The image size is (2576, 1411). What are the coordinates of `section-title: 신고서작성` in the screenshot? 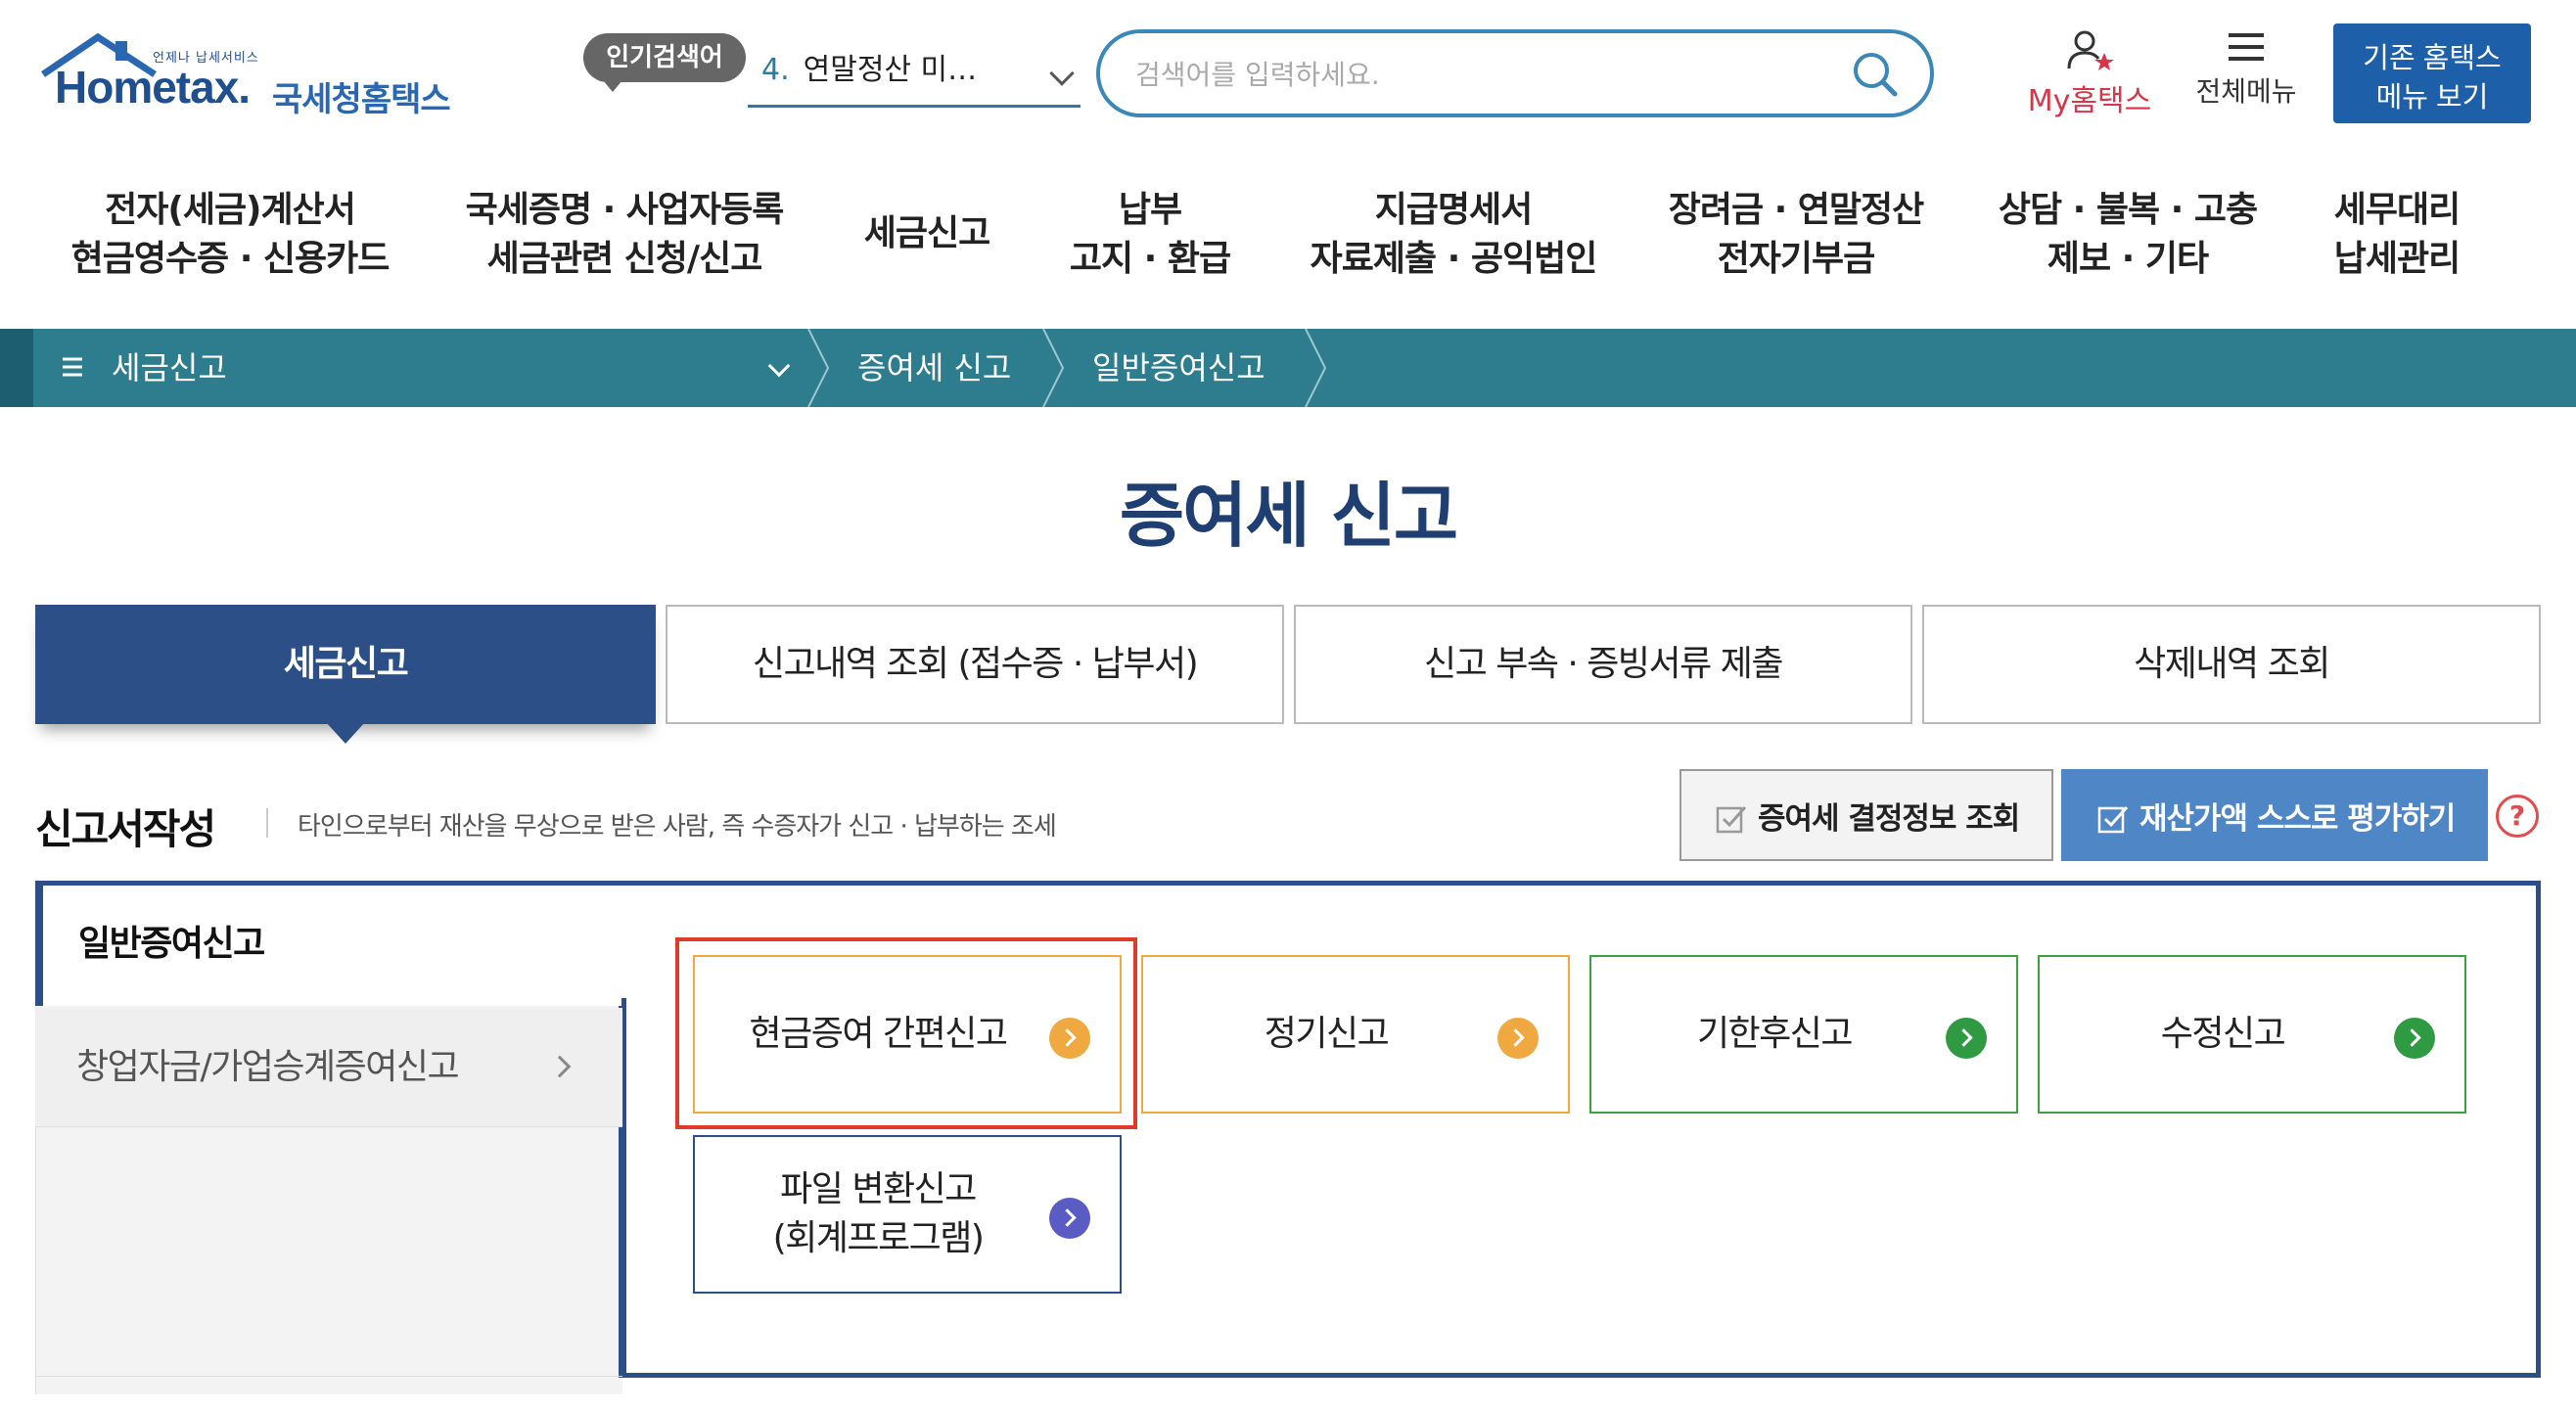 It's located at (125, 829).